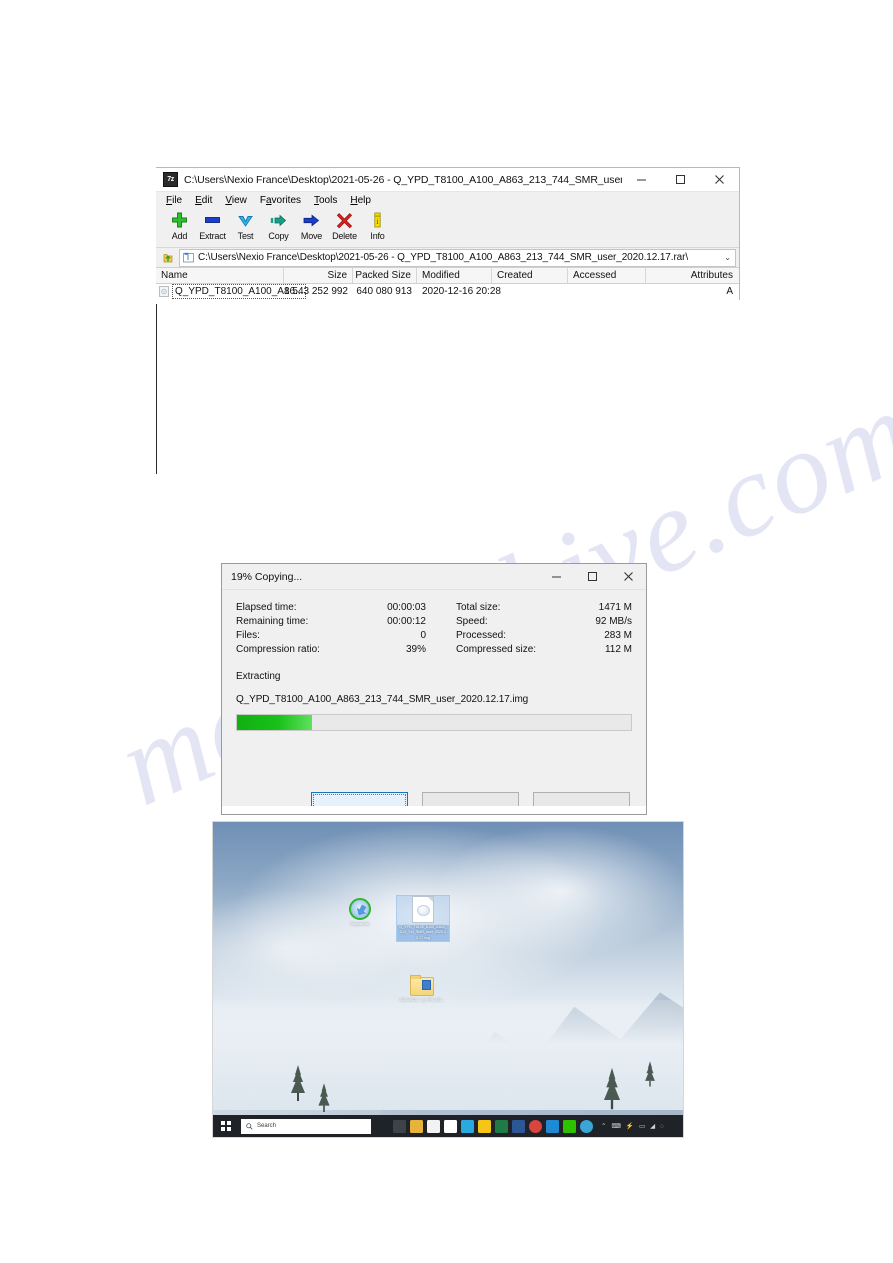  Describe the element at coordinates (454, 275) in the screenshot. I see `column-header-modified: Modified` at that location.